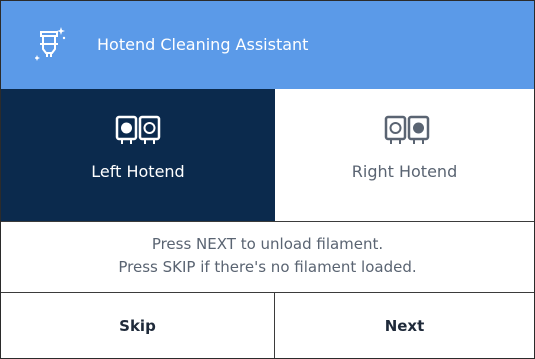  I want to click on hotend-sparkle-icon, so click(50, 44).